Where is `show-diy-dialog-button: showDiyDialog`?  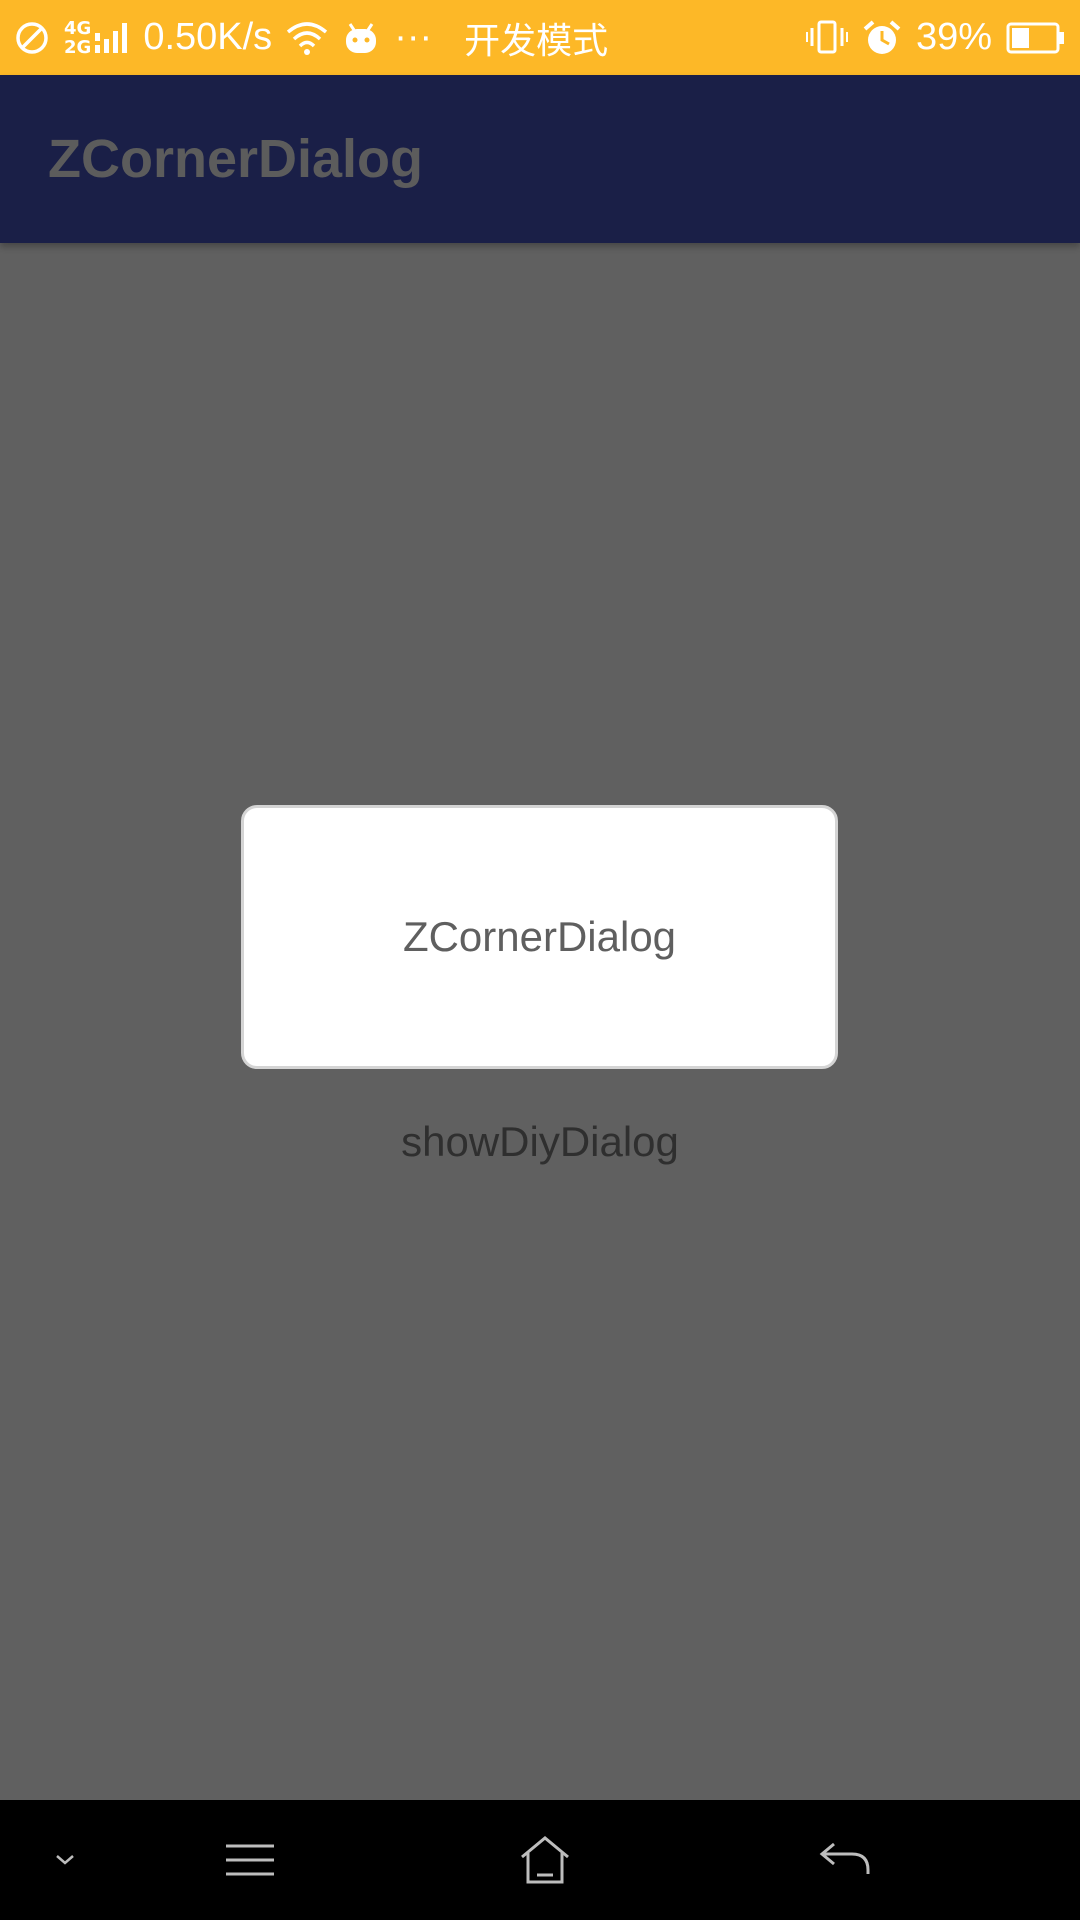 show-diy-dialog-button: showDiyDialog is located at coordinates (540, 1142).